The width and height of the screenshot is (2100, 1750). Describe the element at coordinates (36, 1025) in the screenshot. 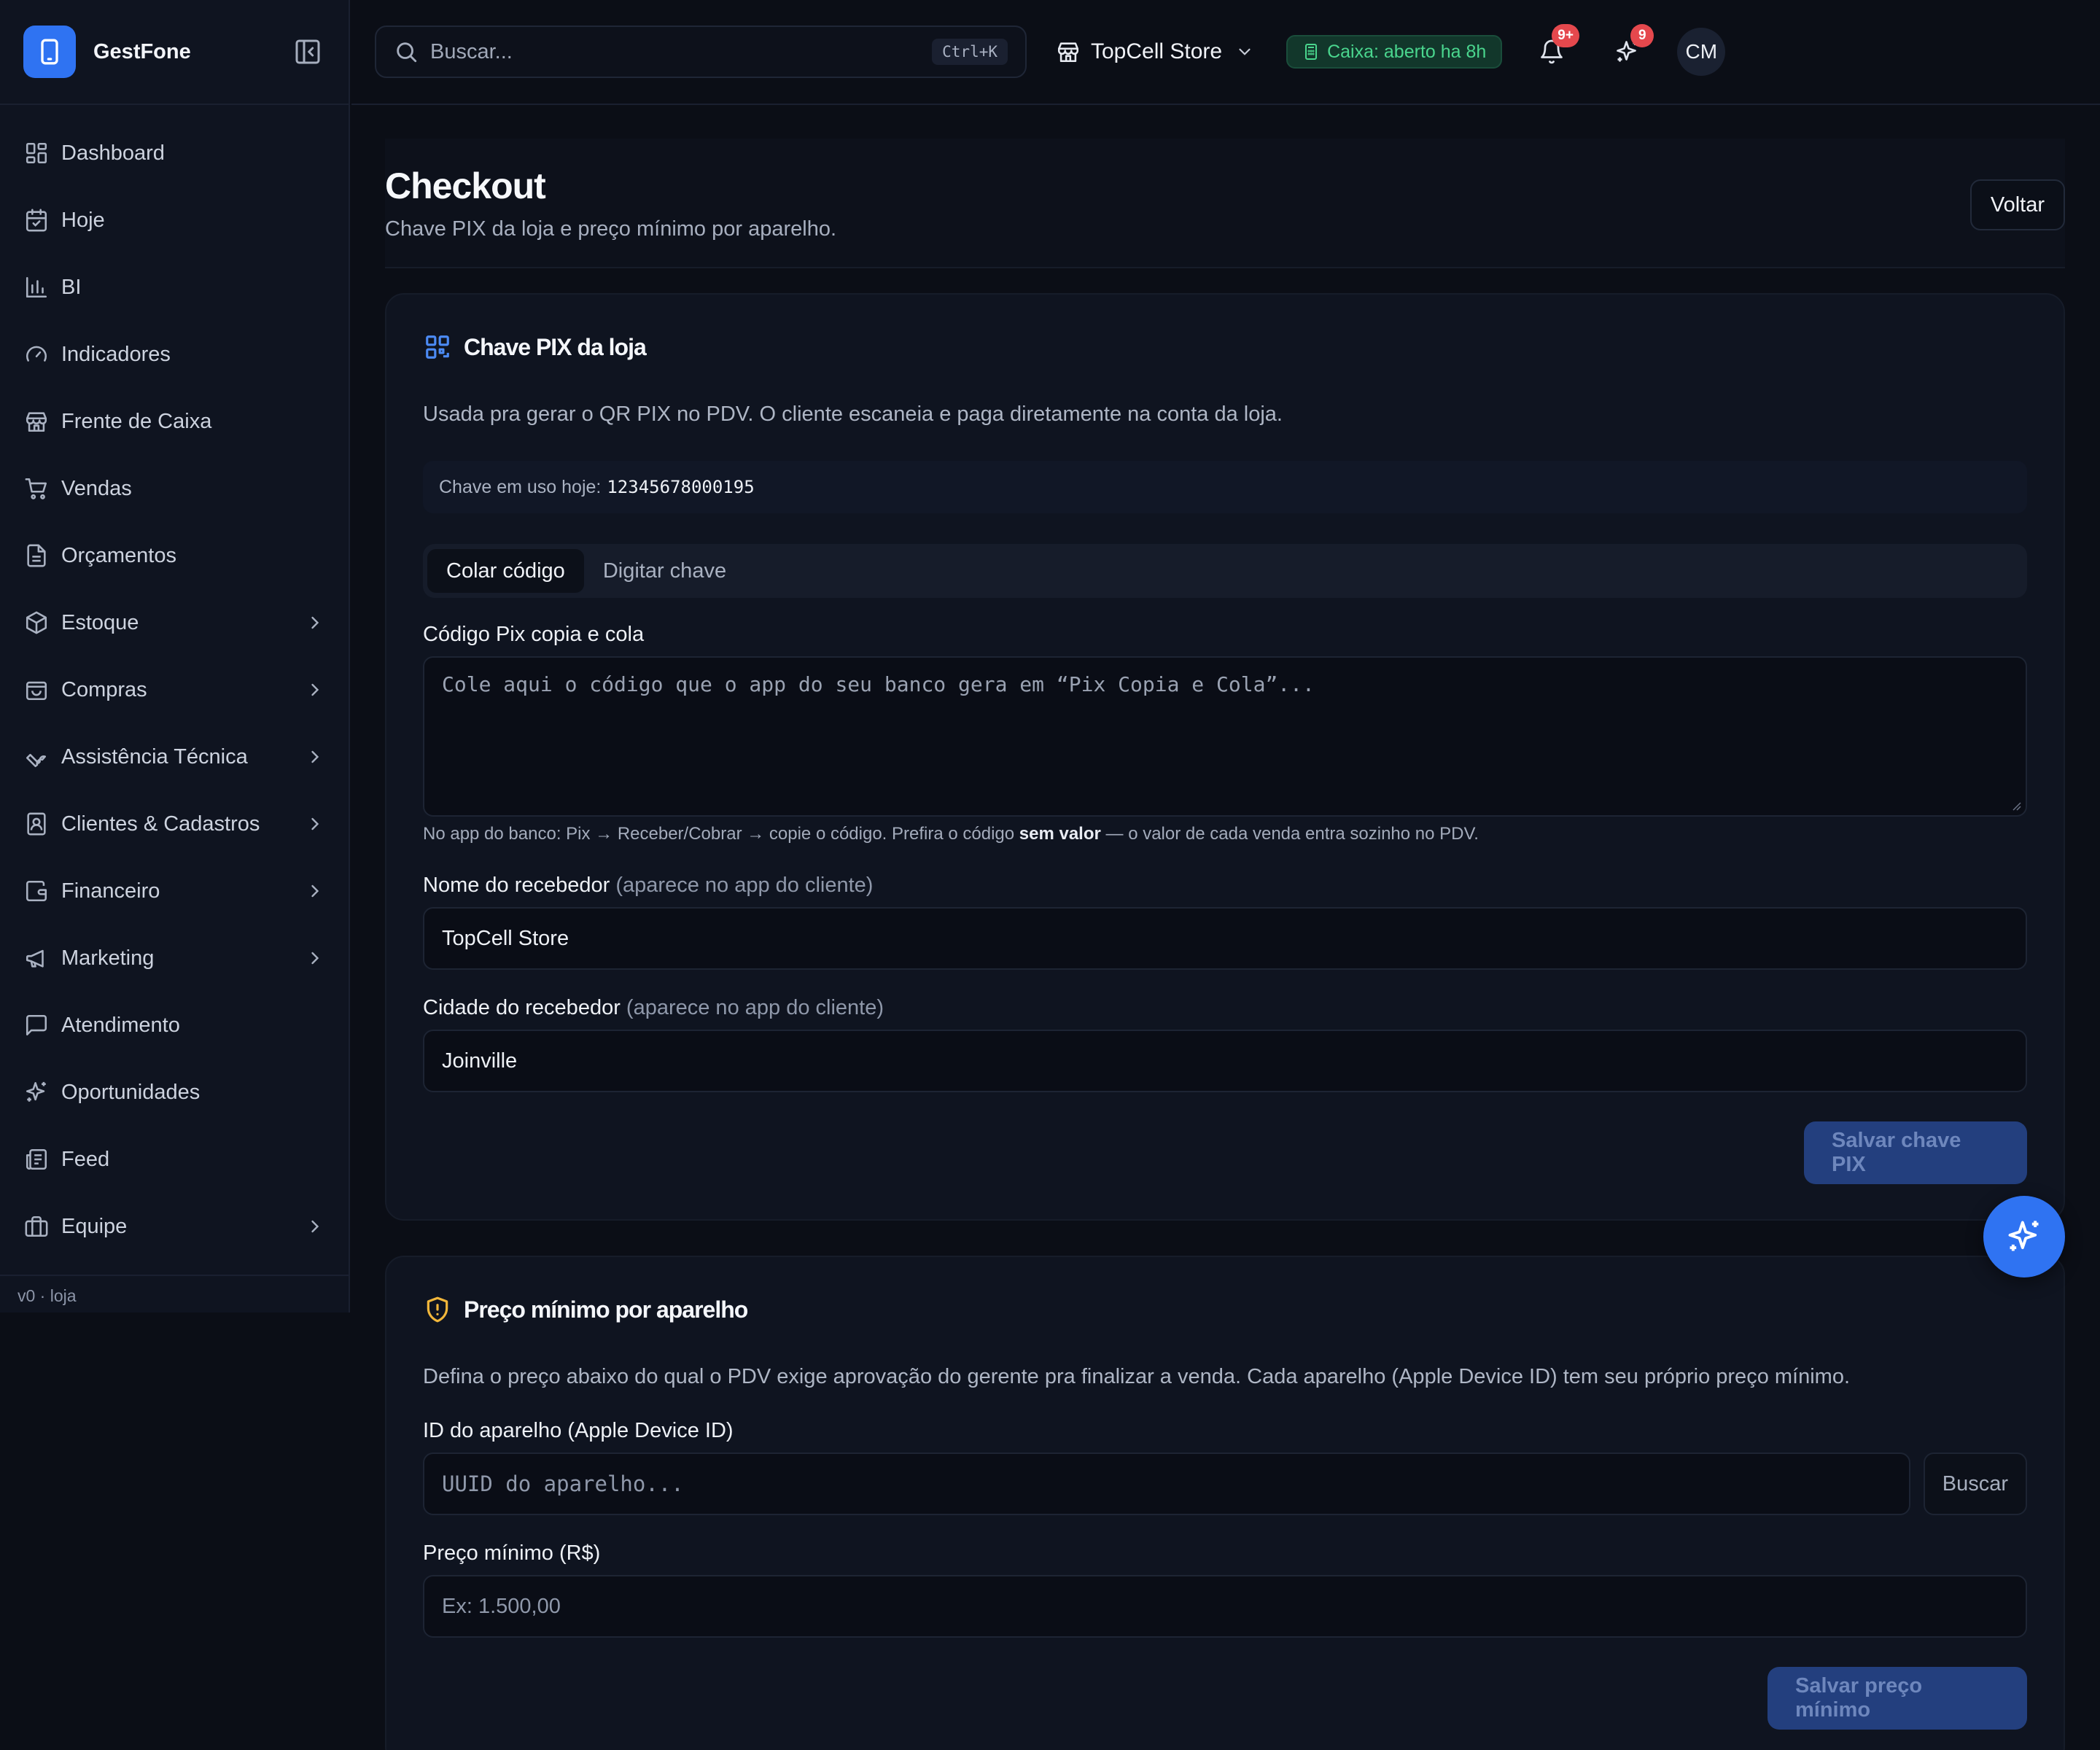

I see `chat-icon` at that location.